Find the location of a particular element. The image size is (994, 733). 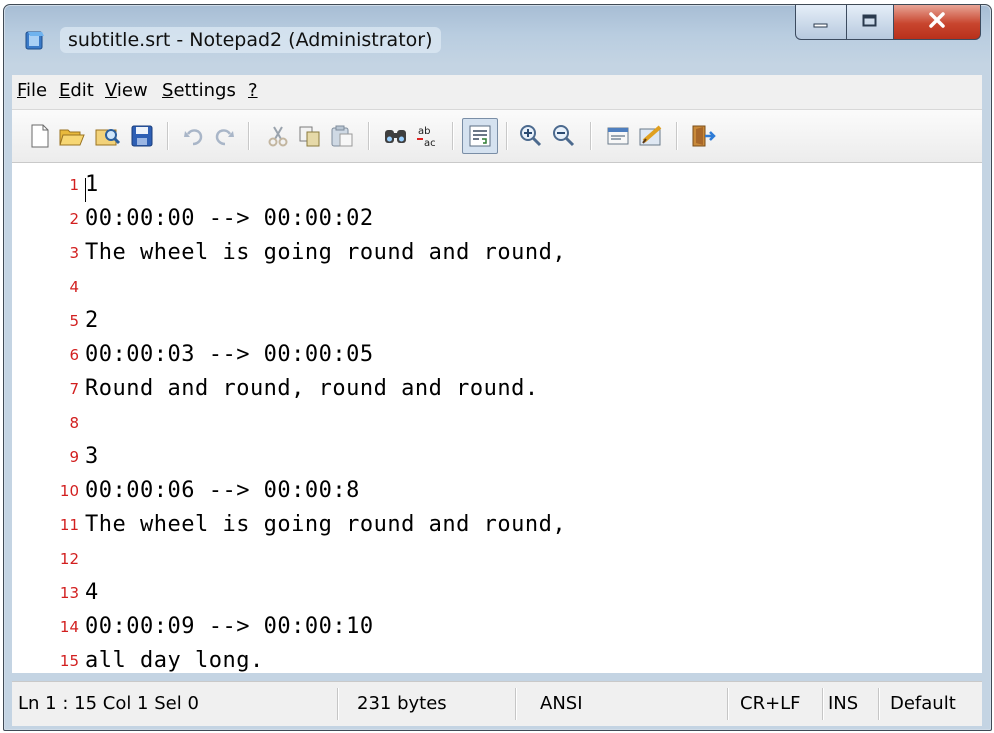

window-title: subtitle.srt - Notepad2 (Administrator) is located at coordinates (250, 40).